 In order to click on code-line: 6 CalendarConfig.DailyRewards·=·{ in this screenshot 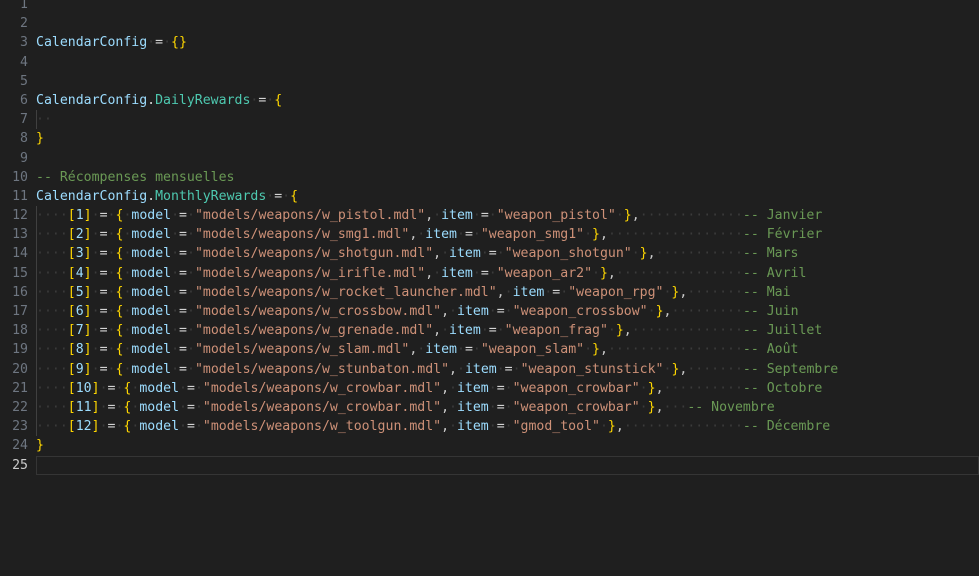, I will do `click(489, 100)`.